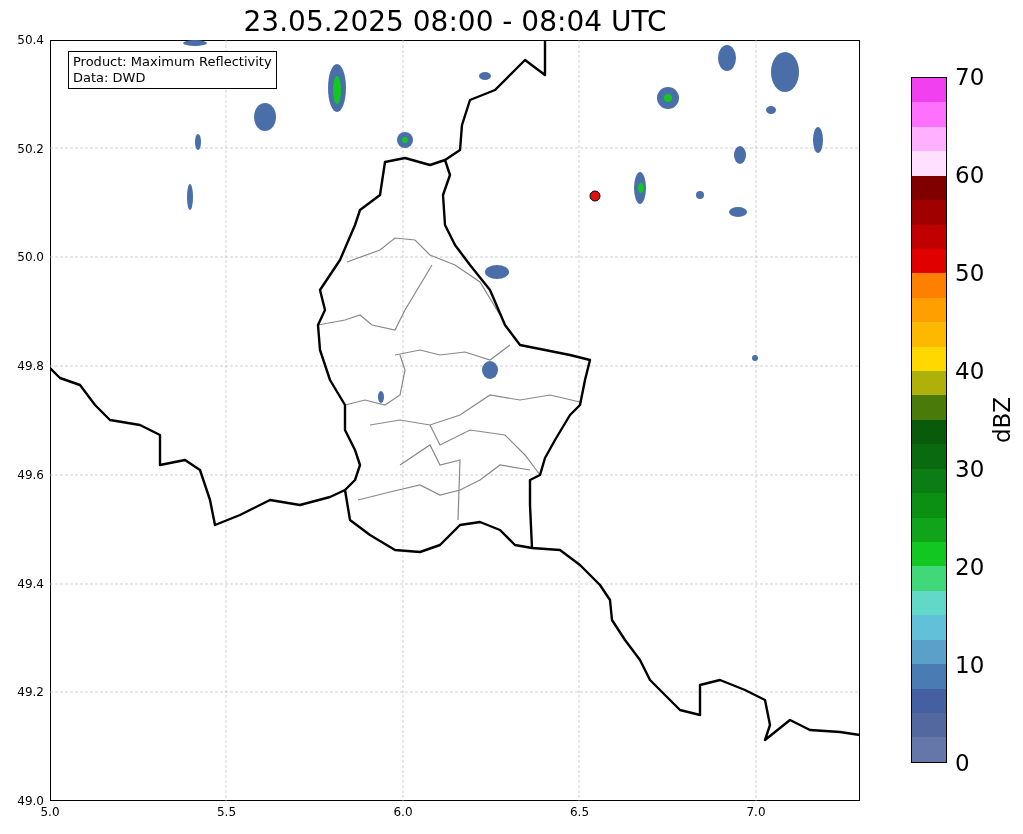 The height and width of the screenshot is (834, 1023). What do you see at coordinates (110, 78) in the screenshot?
I see `legend-text: Data: DWD` at bounding box center [110, 78].